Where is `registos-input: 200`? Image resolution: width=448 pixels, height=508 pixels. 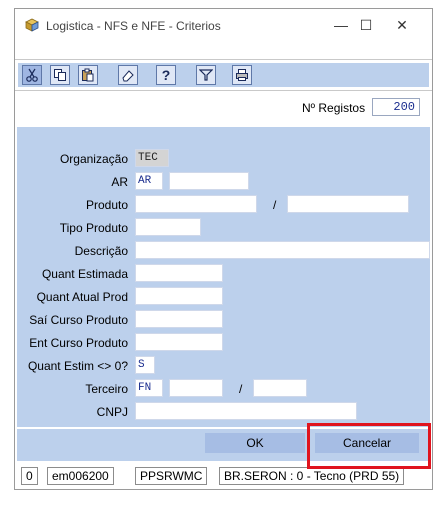 registos-input: 200 is located at coordinates (396, 107).